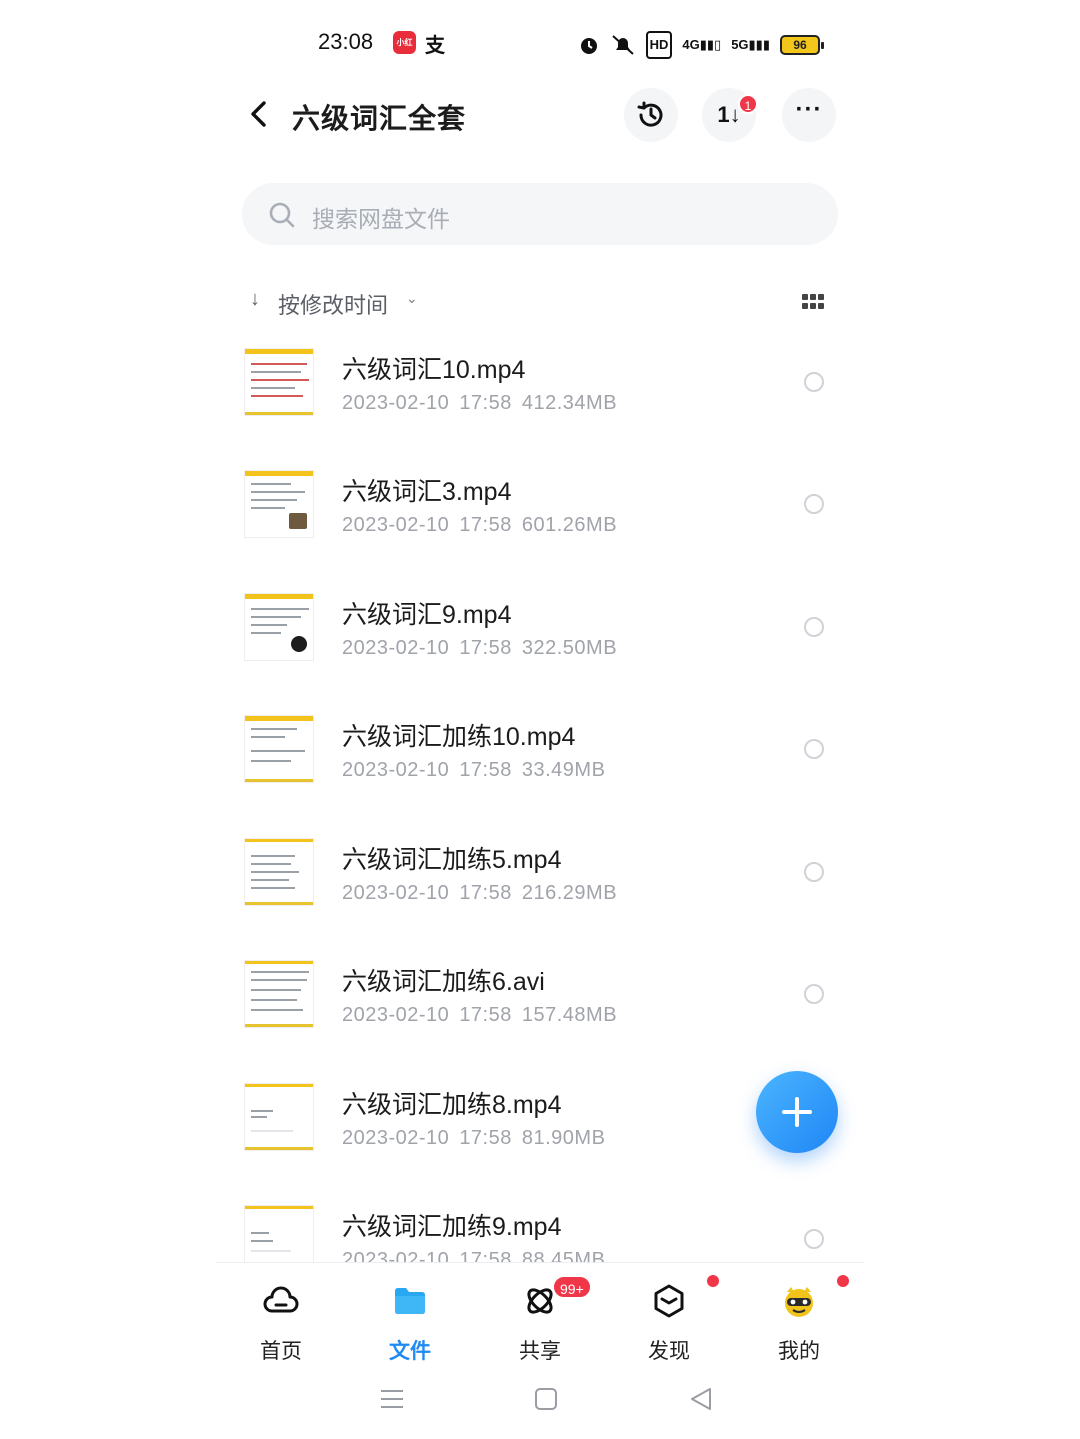  Describe the element at coordinates (281, 1351) in the screenshot. I see `nav-label: 首页` at that location.